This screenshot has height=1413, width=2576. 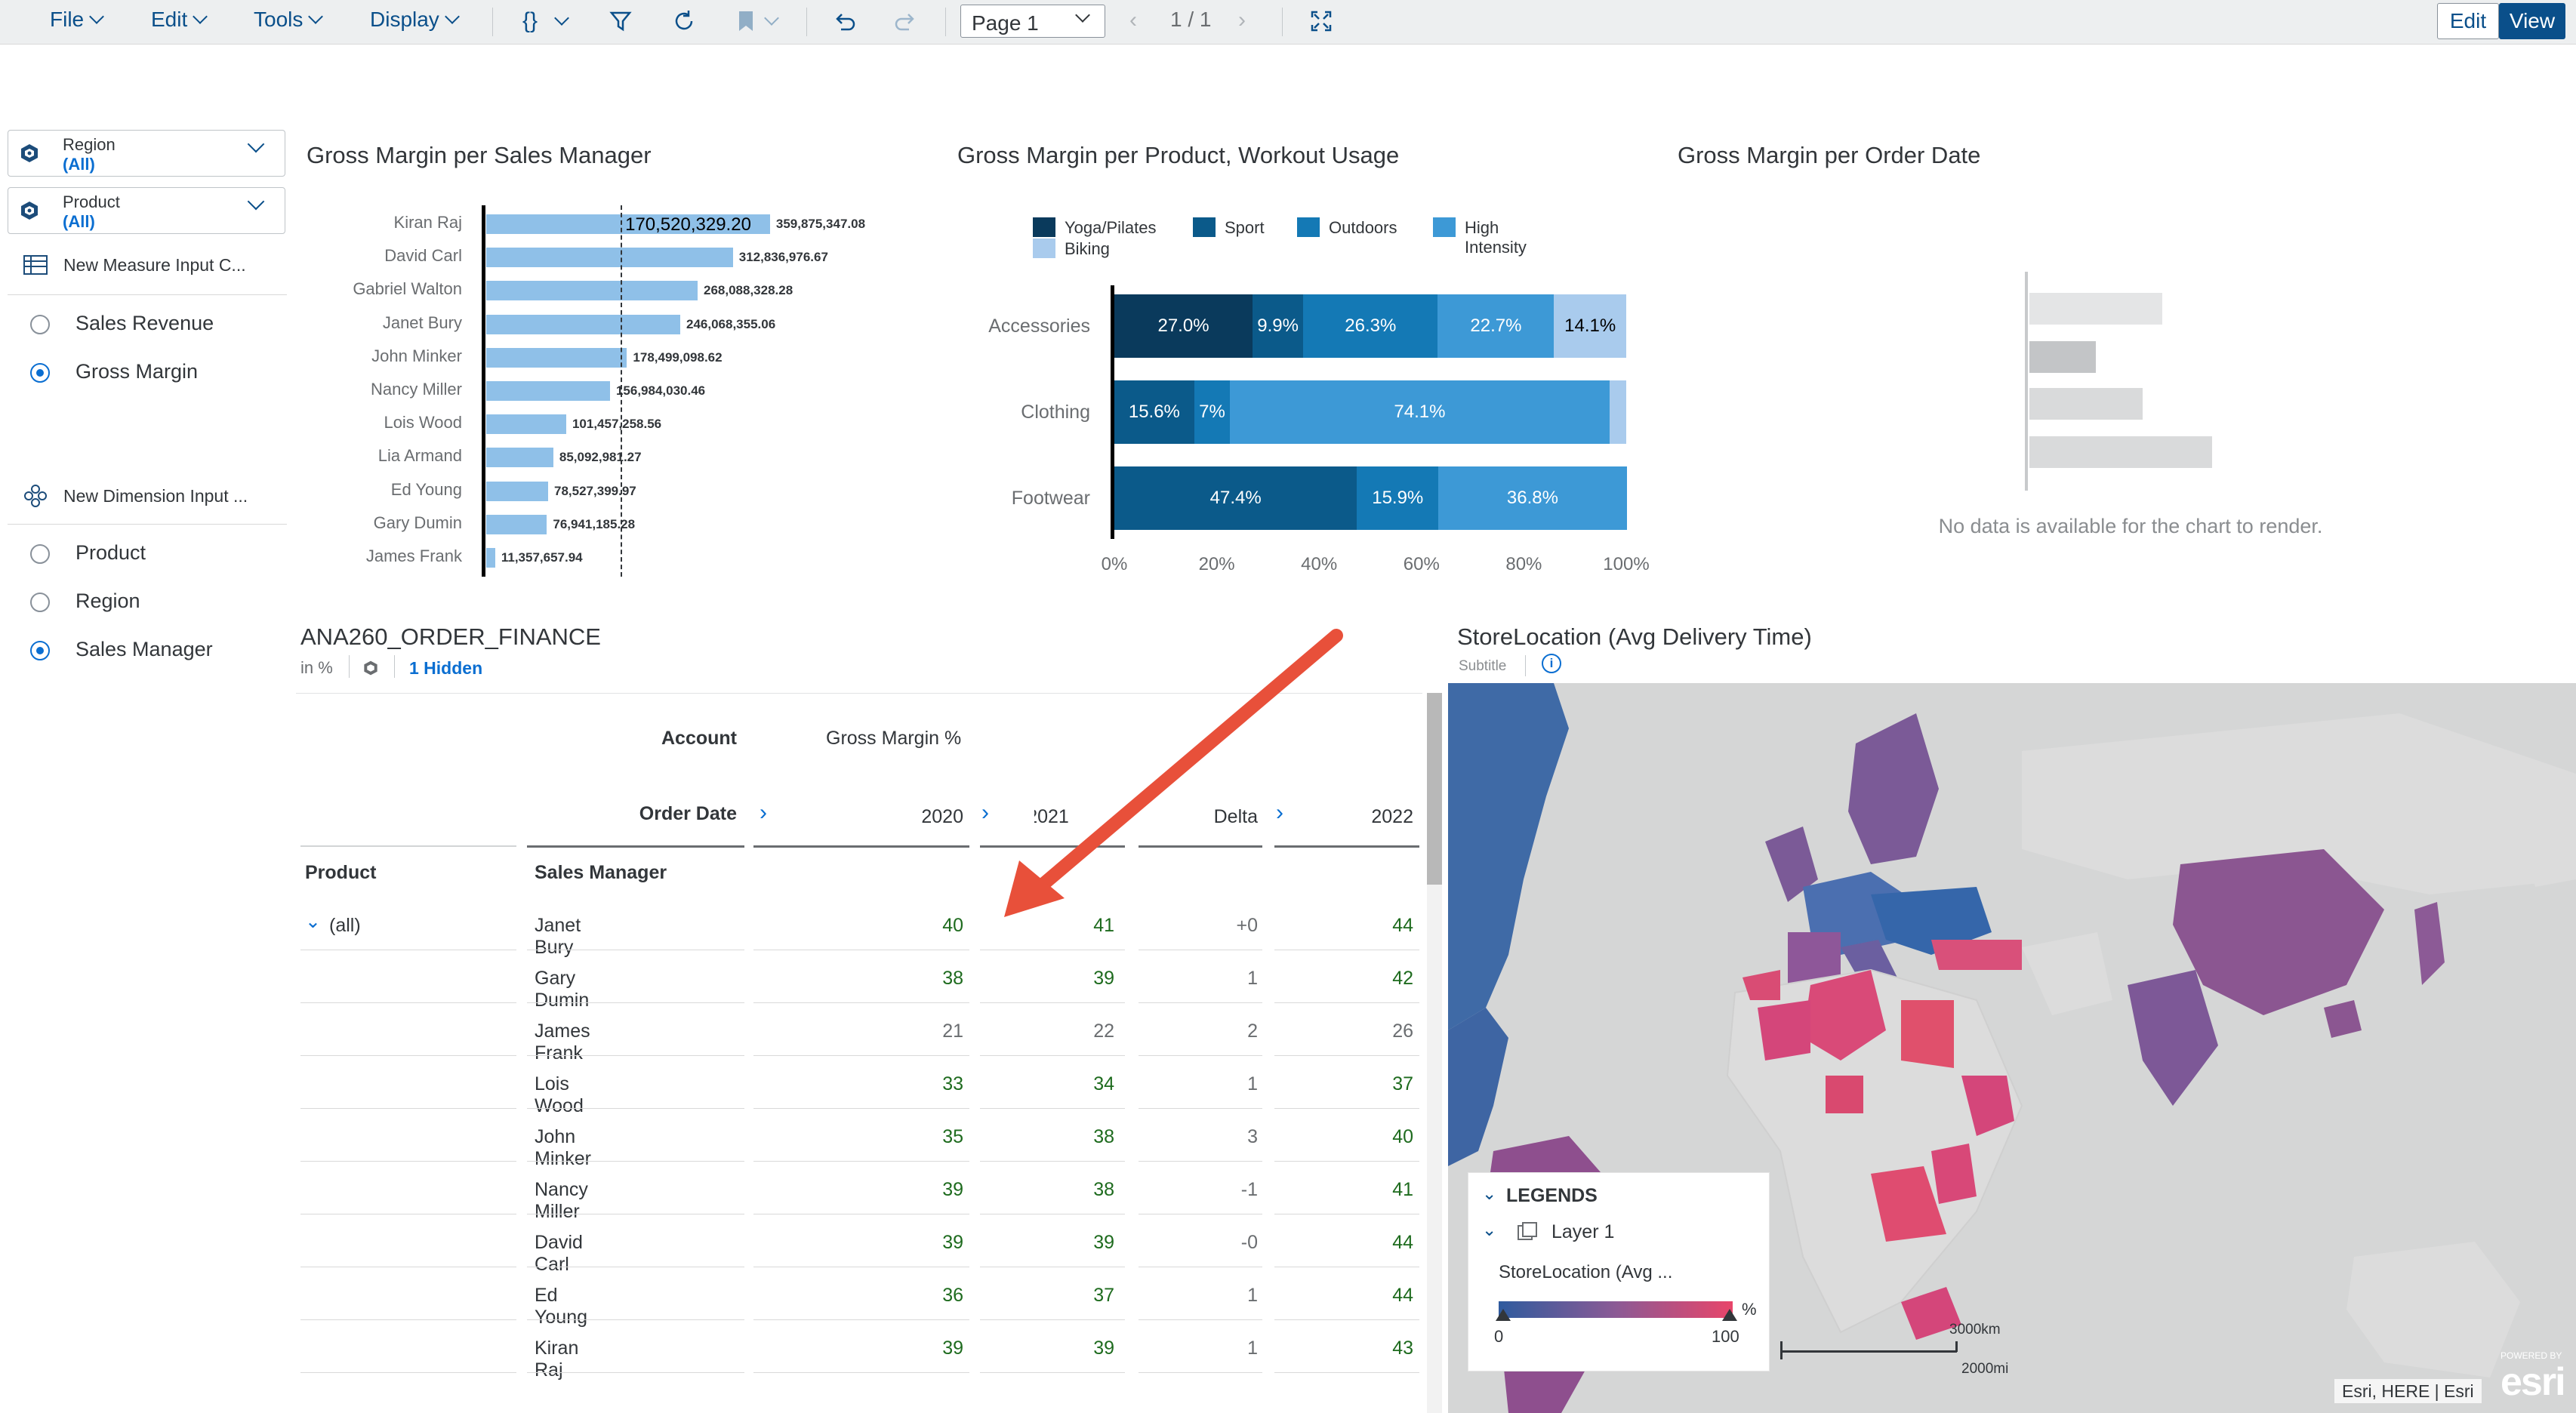 I want to click on chart2-segment: 27.0%, so click(x=1183, y=326).